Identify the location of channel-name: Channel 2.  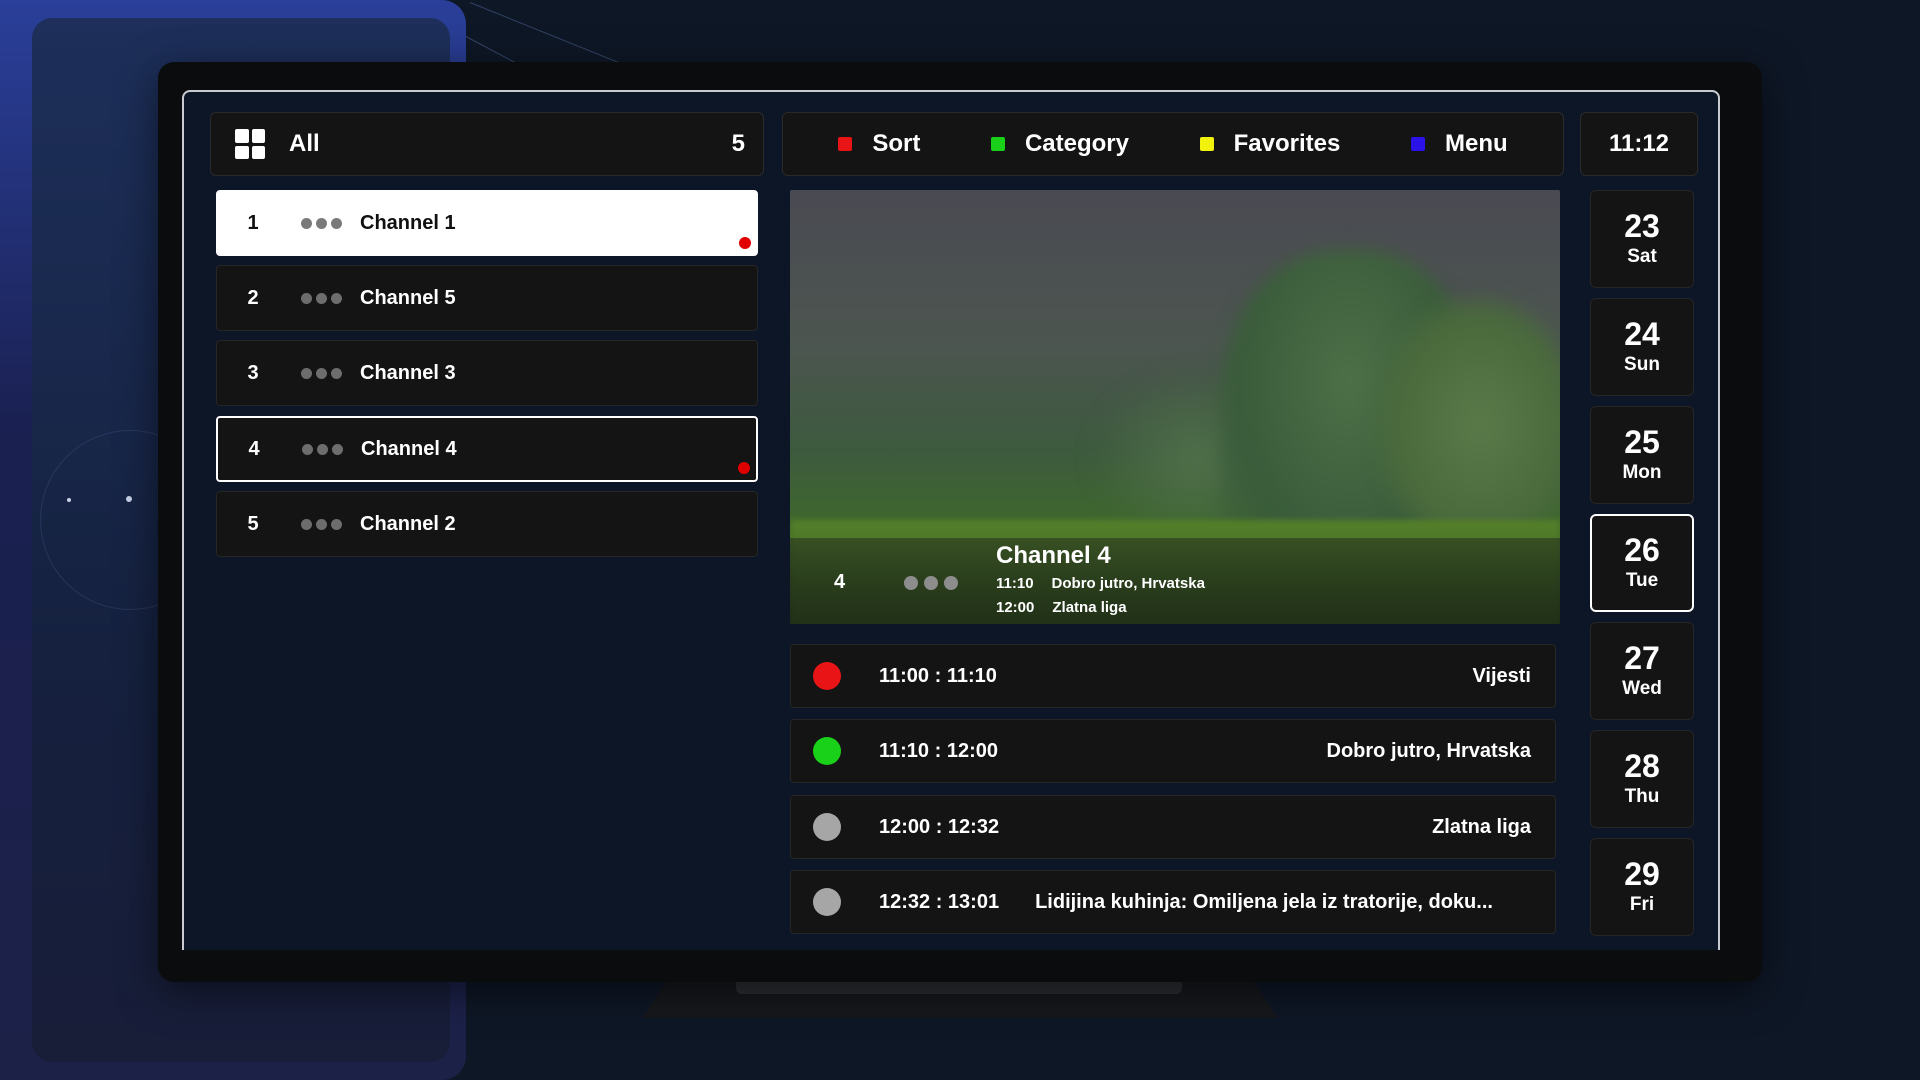
(408, 523).